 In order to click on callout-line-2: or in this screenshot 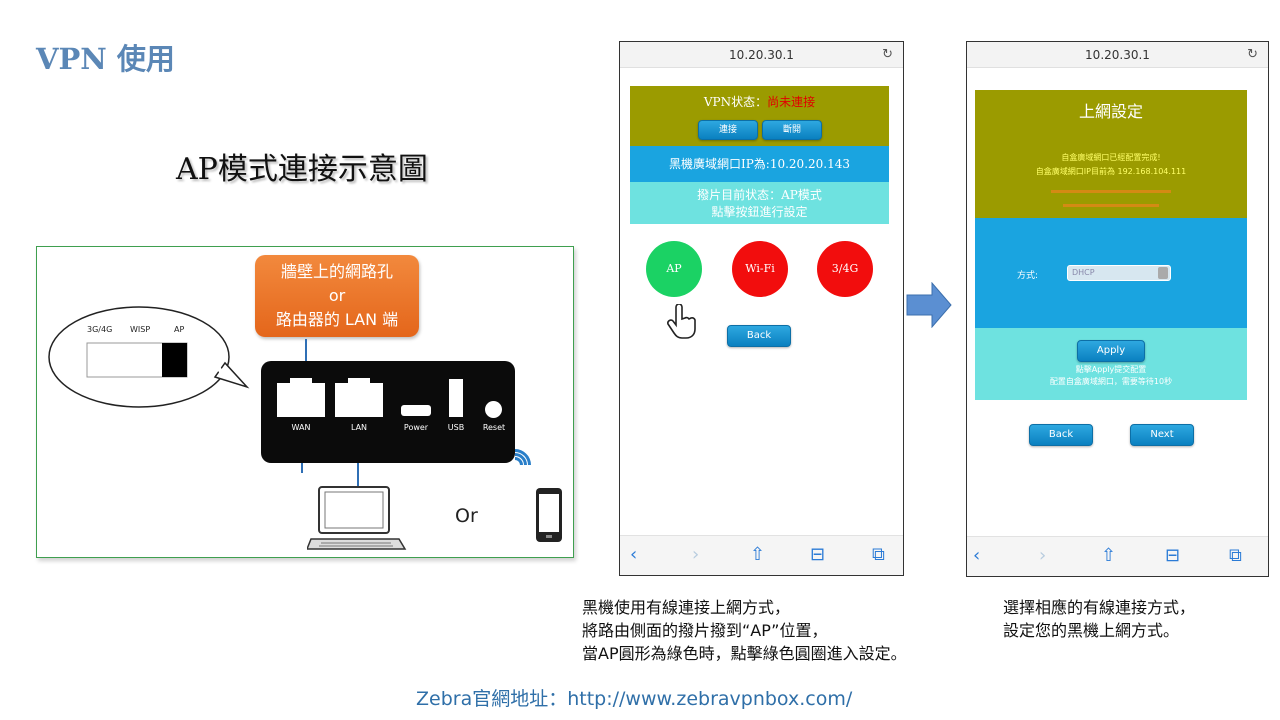, I will do `click(337, 295)`.